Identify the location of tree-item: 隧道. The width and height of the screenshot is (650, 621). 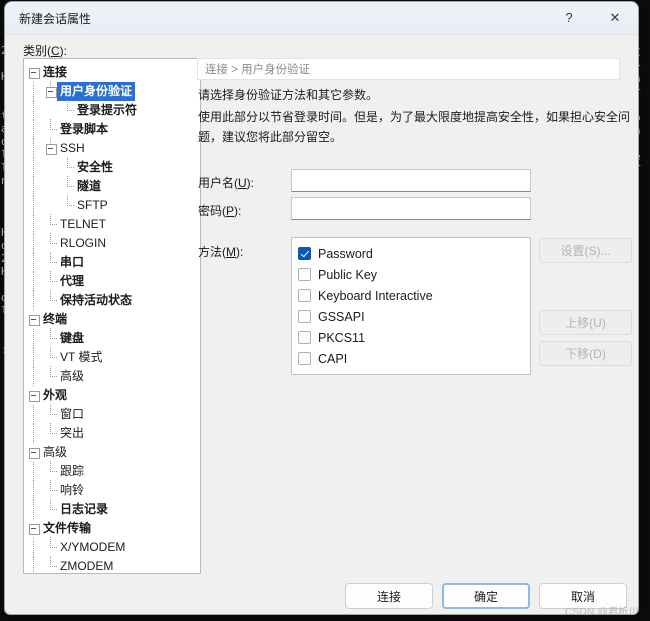
(112, 186).